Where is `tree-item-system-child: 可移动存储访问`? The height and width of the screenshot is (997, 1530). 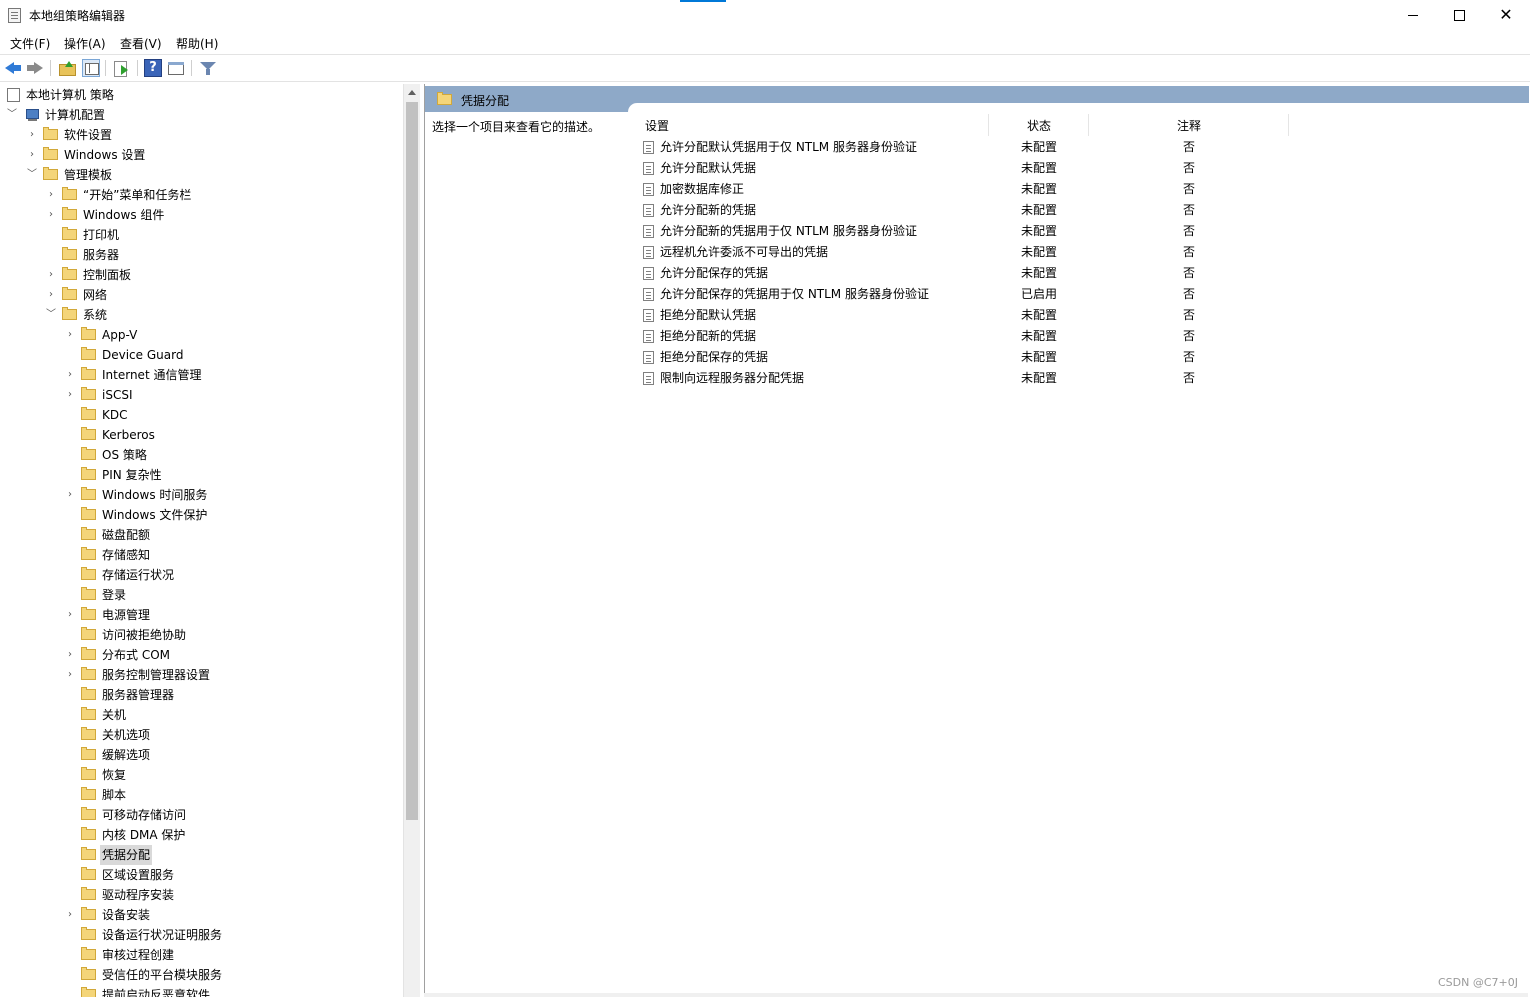 tree-item-system-child: 可移动存储访问 is located at coordinates (200, 815).